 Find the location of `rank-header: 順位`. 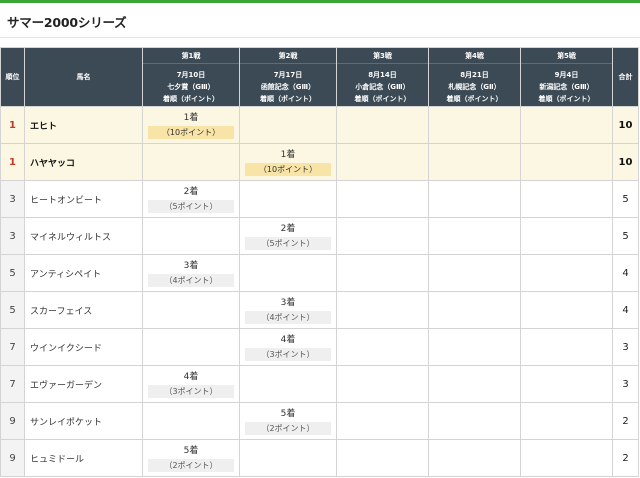

rank-header: 順位 is located at coordinates (12, 77).